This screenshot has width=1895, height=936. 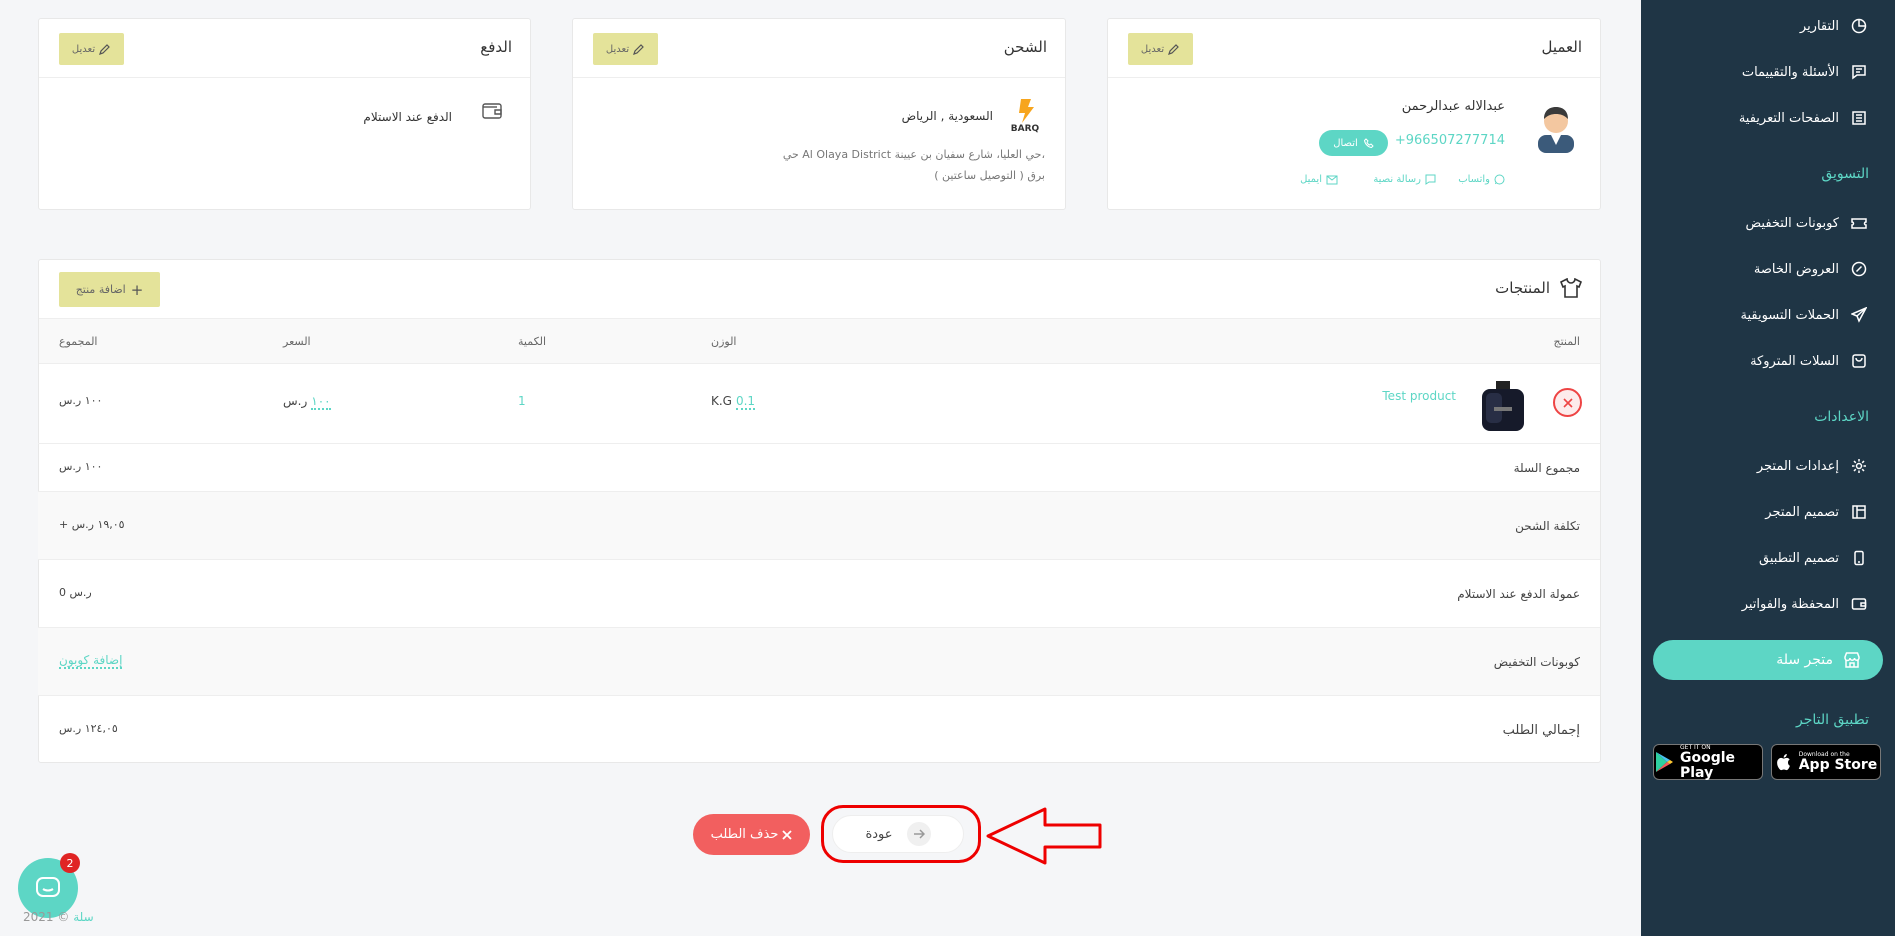 I want to click on payment-card-title: الدفع, so click(x=496, y=47).